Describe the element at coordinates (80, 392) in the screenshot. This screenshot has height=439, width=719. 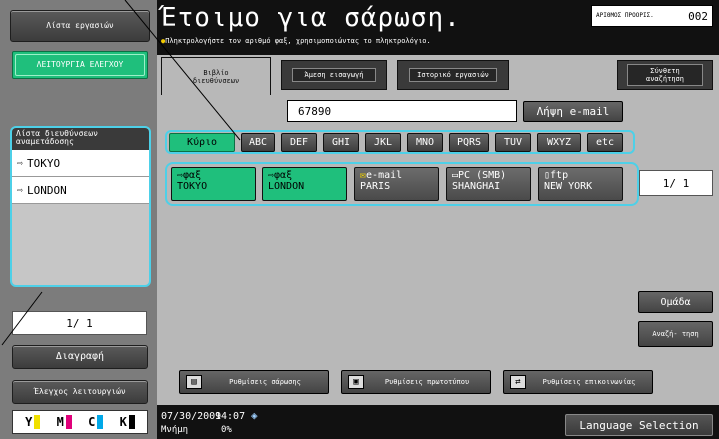
I see `check-functions-button: Έλεγχος λειτουργιών` at that location.